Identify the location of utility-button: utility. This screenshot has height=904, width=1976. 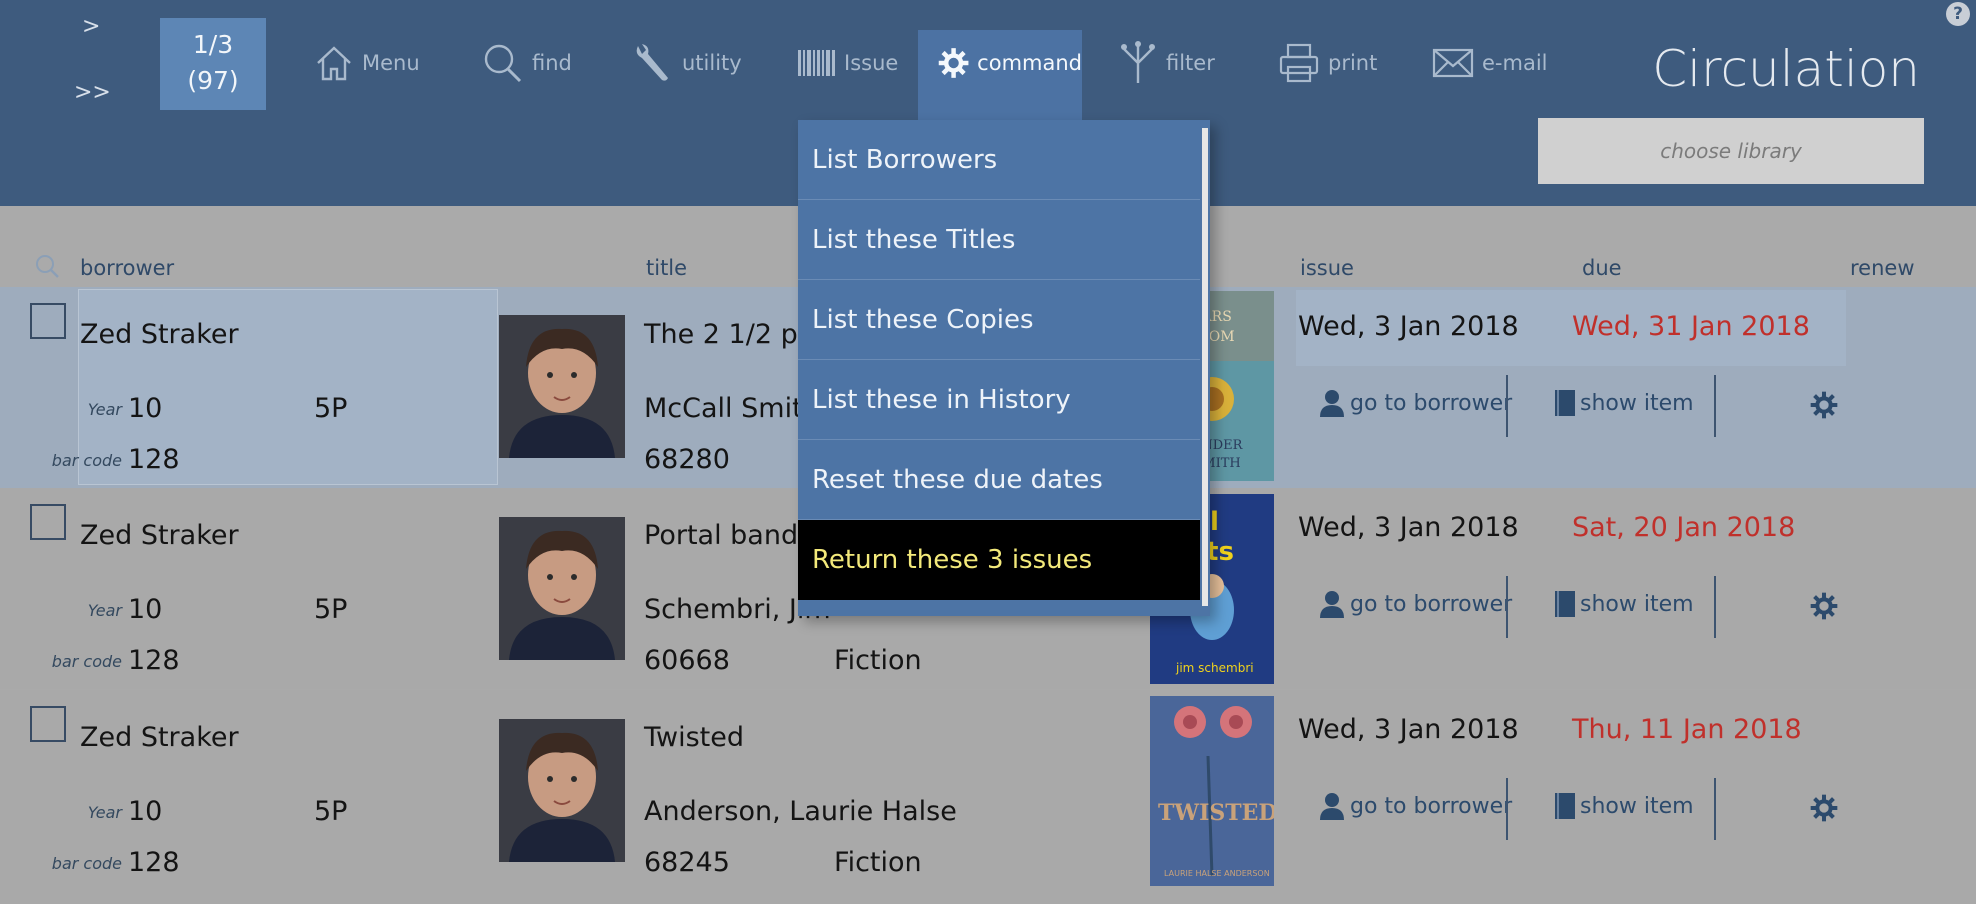
(687, 63).